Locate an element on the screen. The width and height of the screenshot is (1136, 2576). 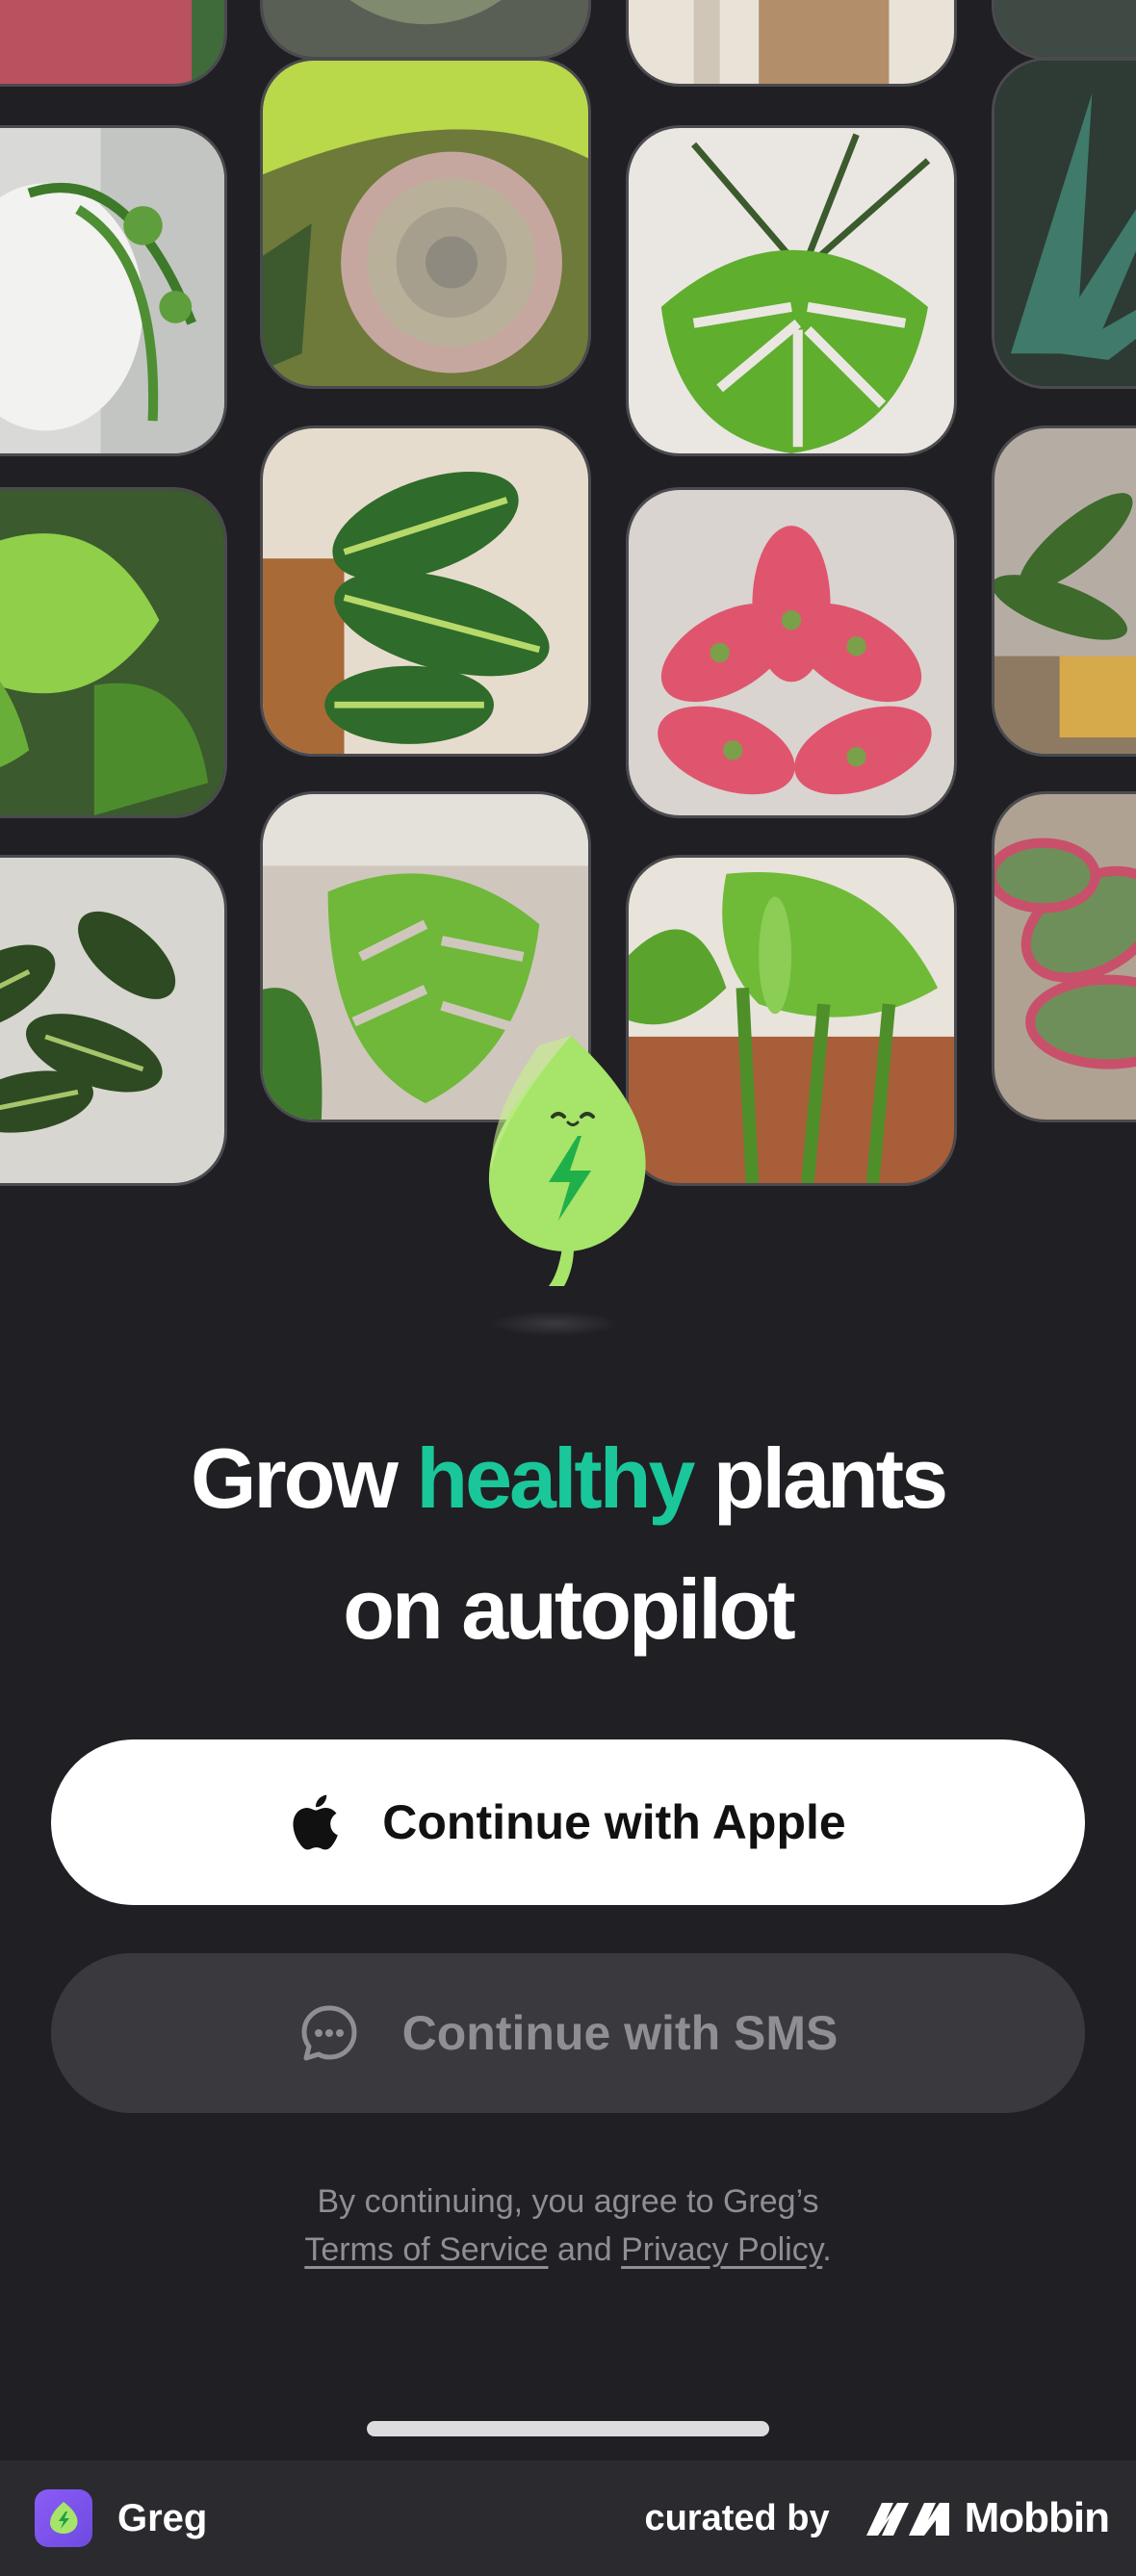
terms-of-service-link: Terms of Service is located at coordinates (426, 2250).